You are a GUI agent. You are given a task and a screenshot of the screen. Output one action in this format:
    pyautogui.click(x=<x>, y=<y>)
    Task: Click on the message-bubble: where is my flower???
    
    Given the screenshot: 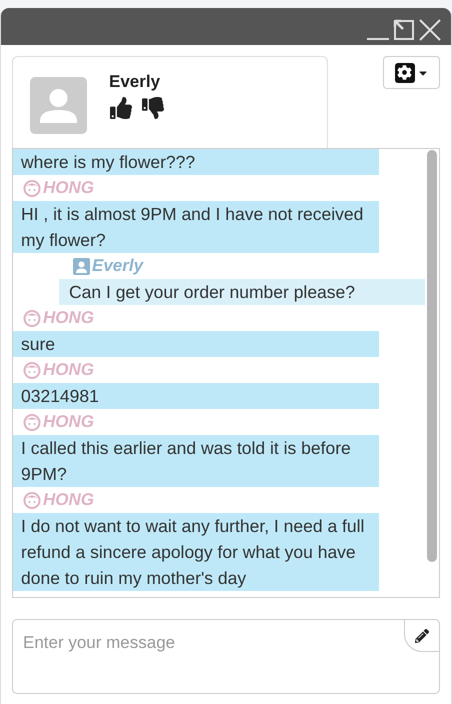 What is the action you would take?
    pyautogui.click(x=196, y=162)
    